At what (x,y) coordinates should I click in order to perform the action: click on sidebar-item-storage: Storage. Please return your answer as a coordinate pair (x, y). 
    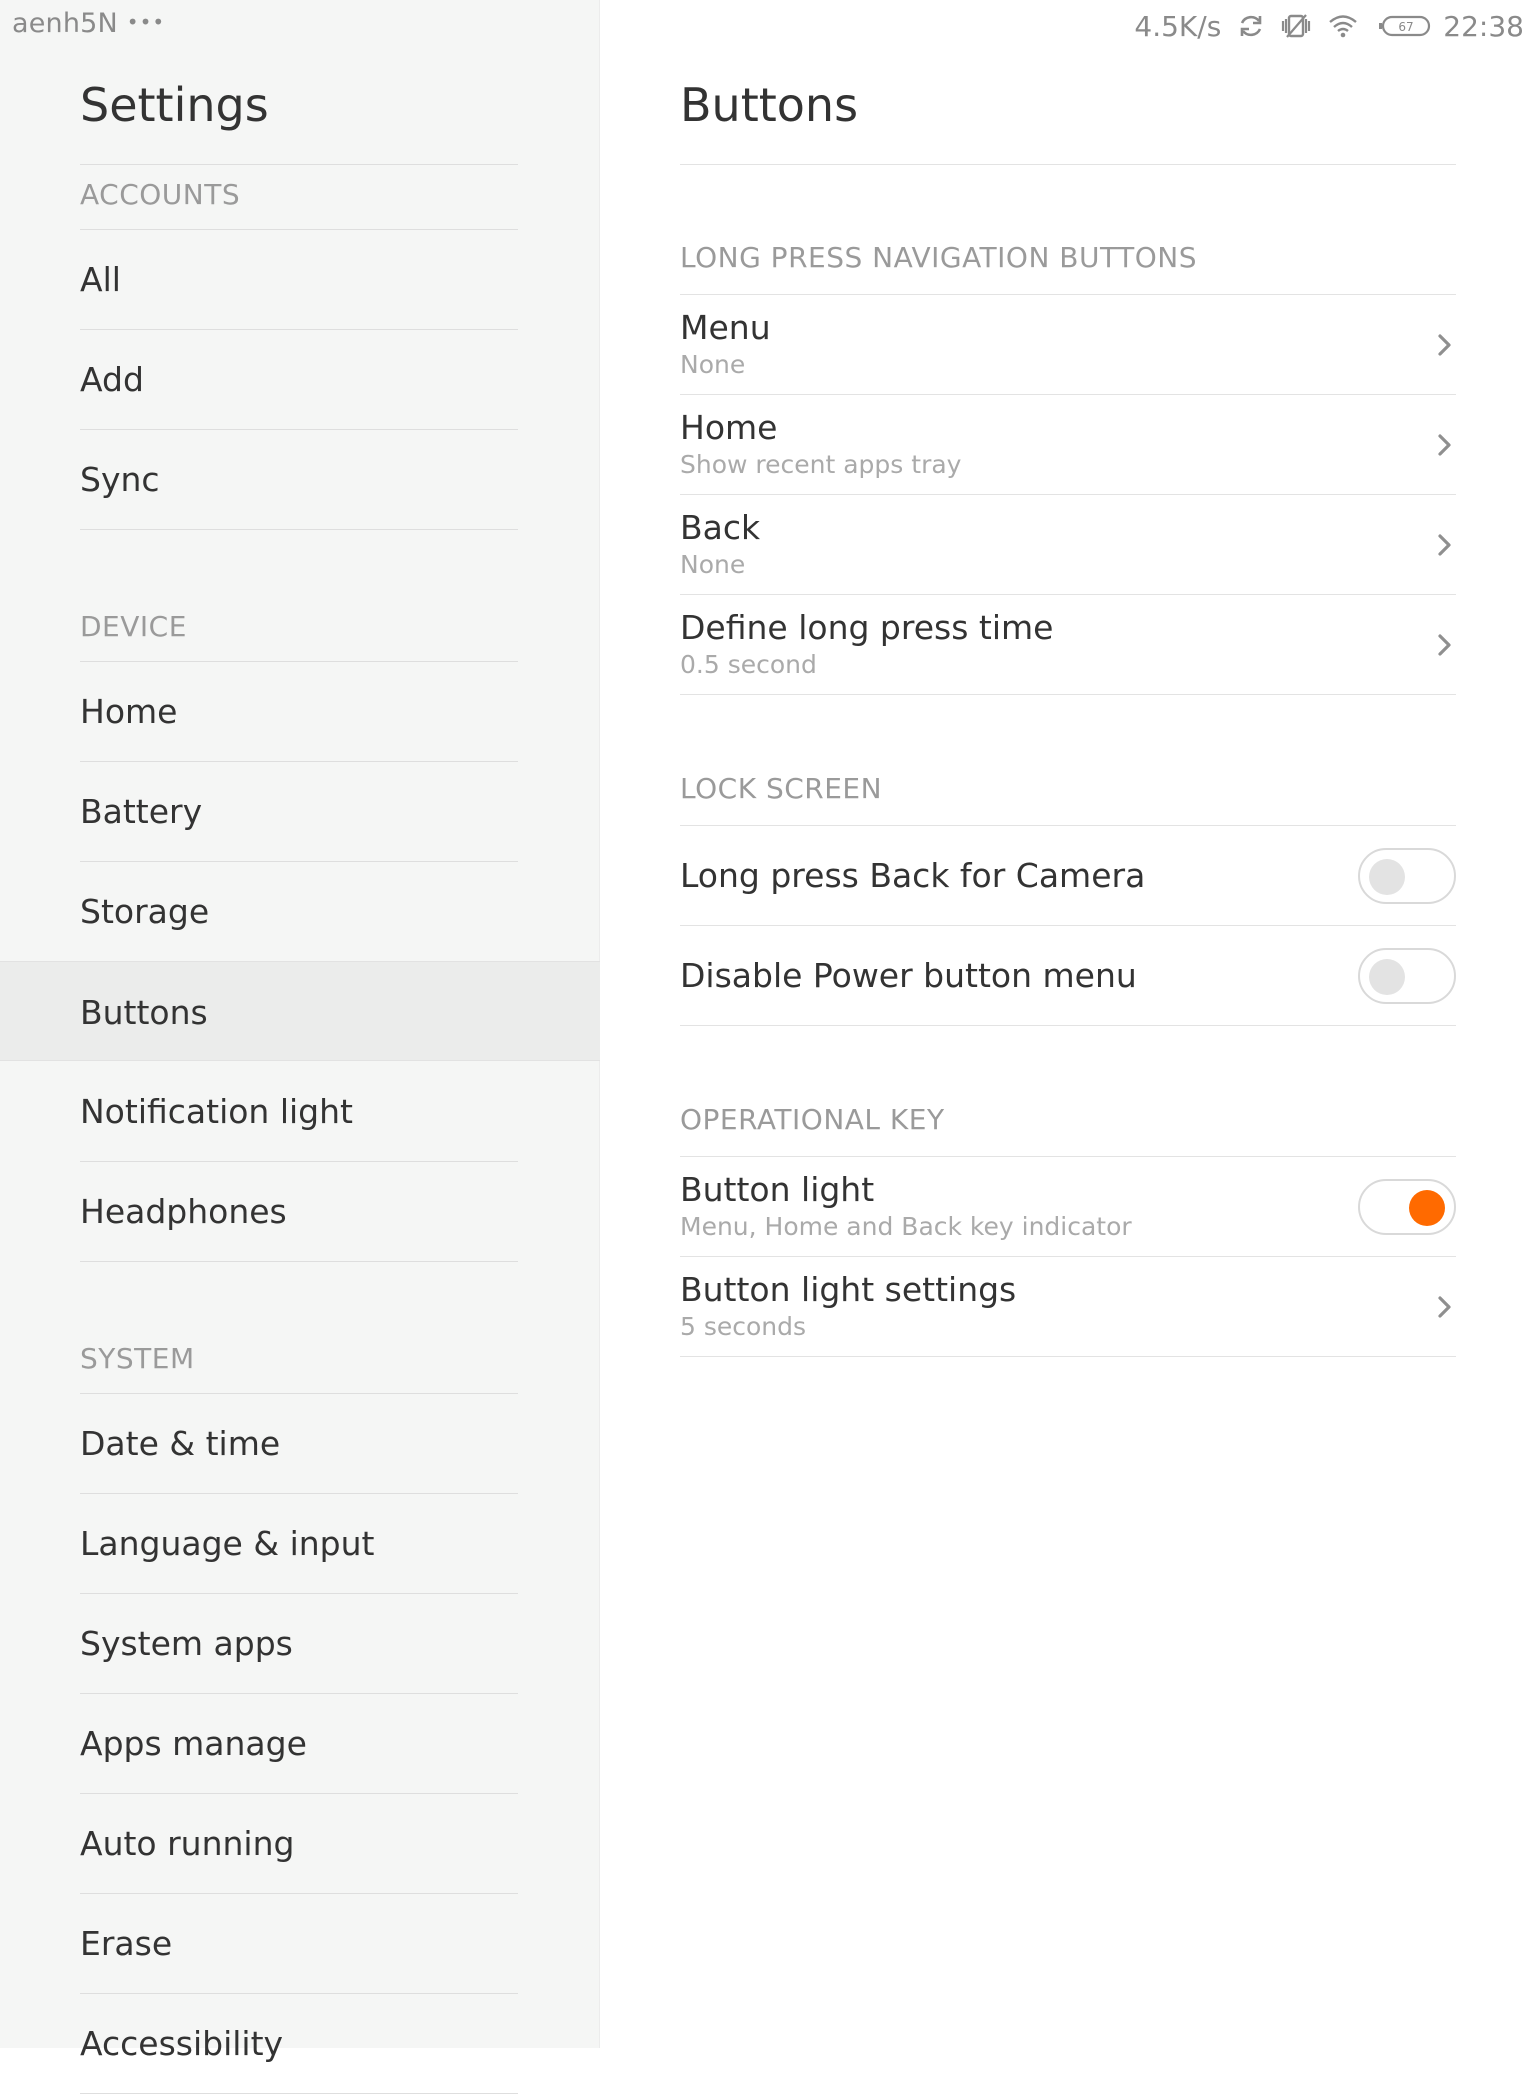
    Looking at the image, I should click on (300, 911).